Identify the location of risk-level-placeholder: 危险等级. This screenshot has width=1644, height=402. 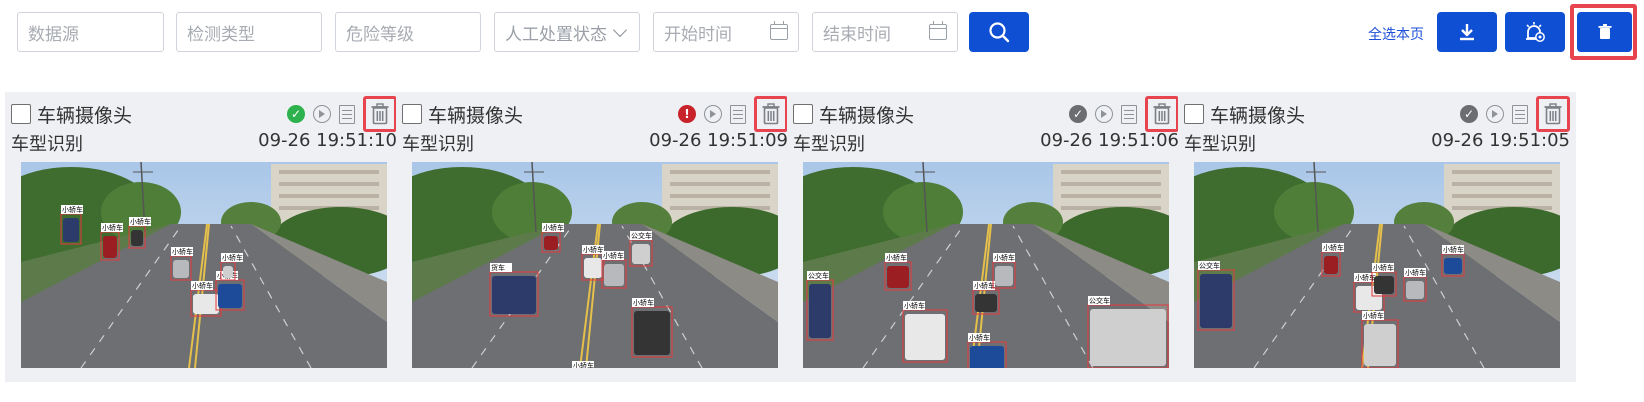
(380, 34).